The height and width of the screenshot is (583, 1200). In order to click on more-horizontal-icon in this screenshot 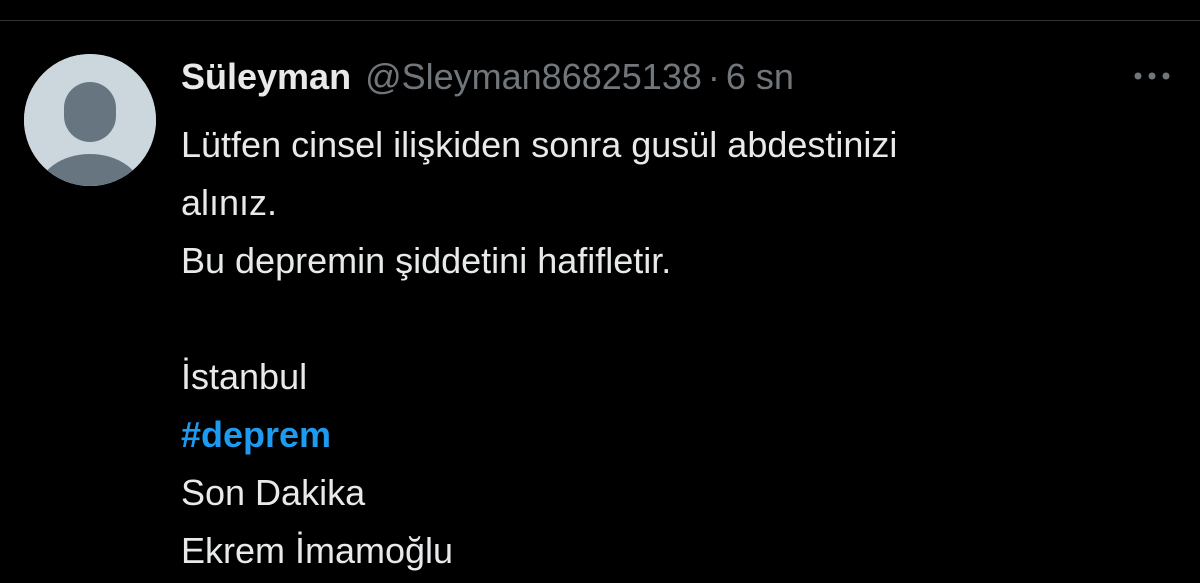, I will do `click(1152, 76)`.